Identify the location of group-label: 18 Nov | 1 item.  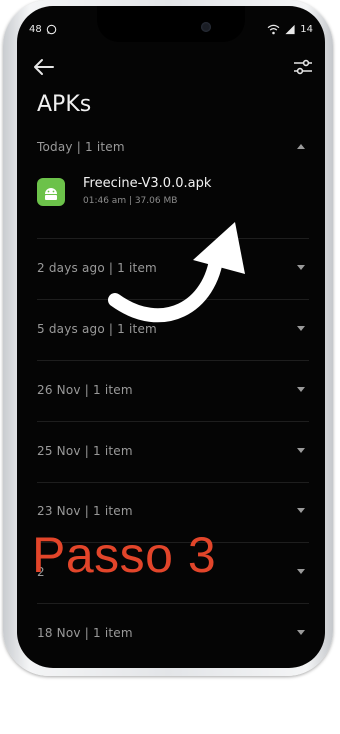
(85, 633).